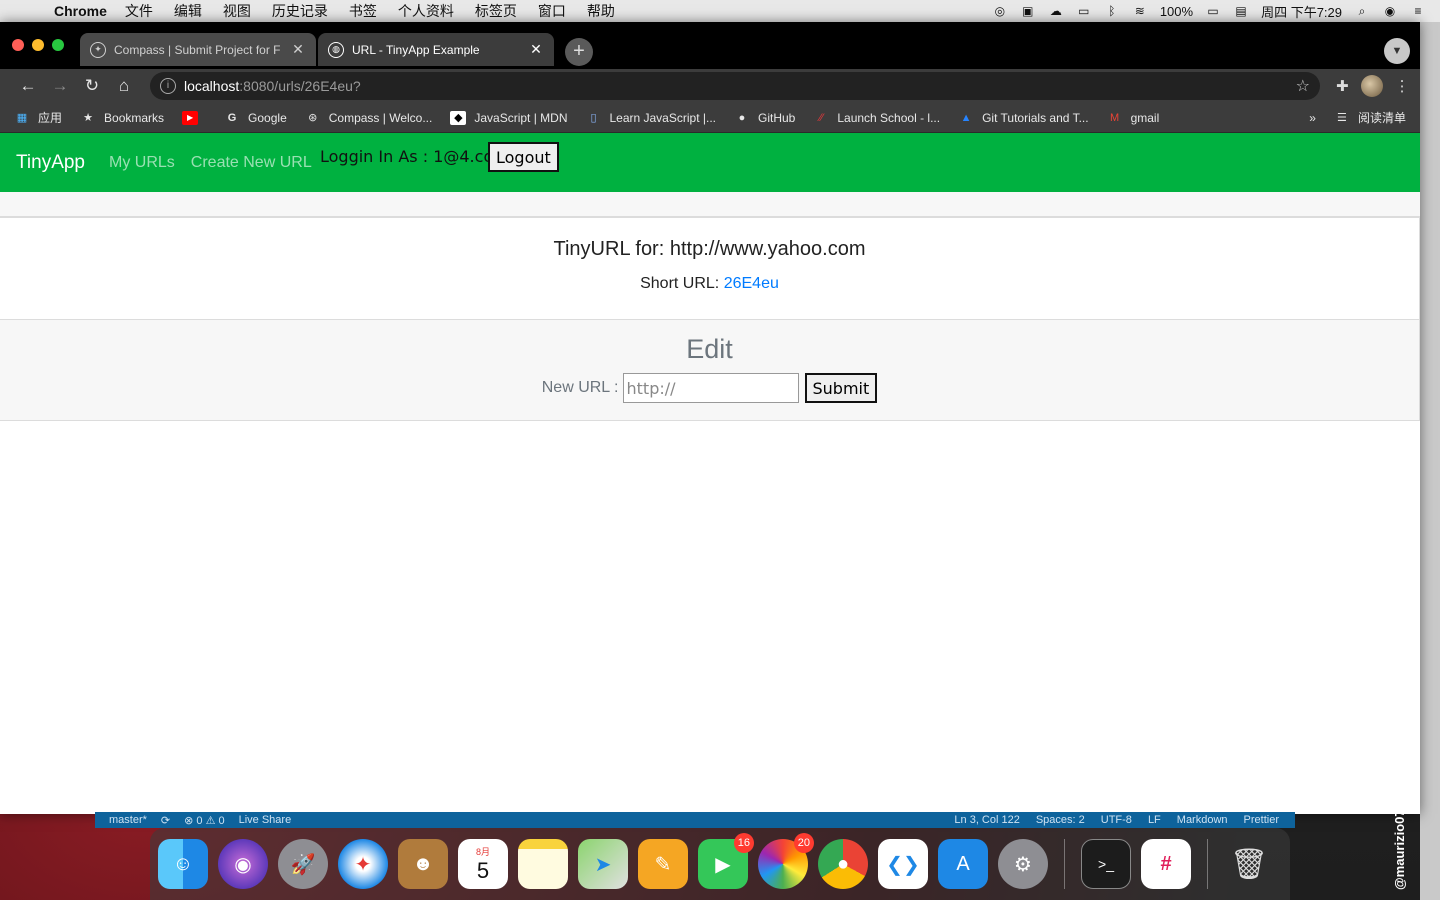  What do you see at coordinates (165, 820) in the screenshot?
I see `sync-icon: ⟳` at bounding box center [165, 820].